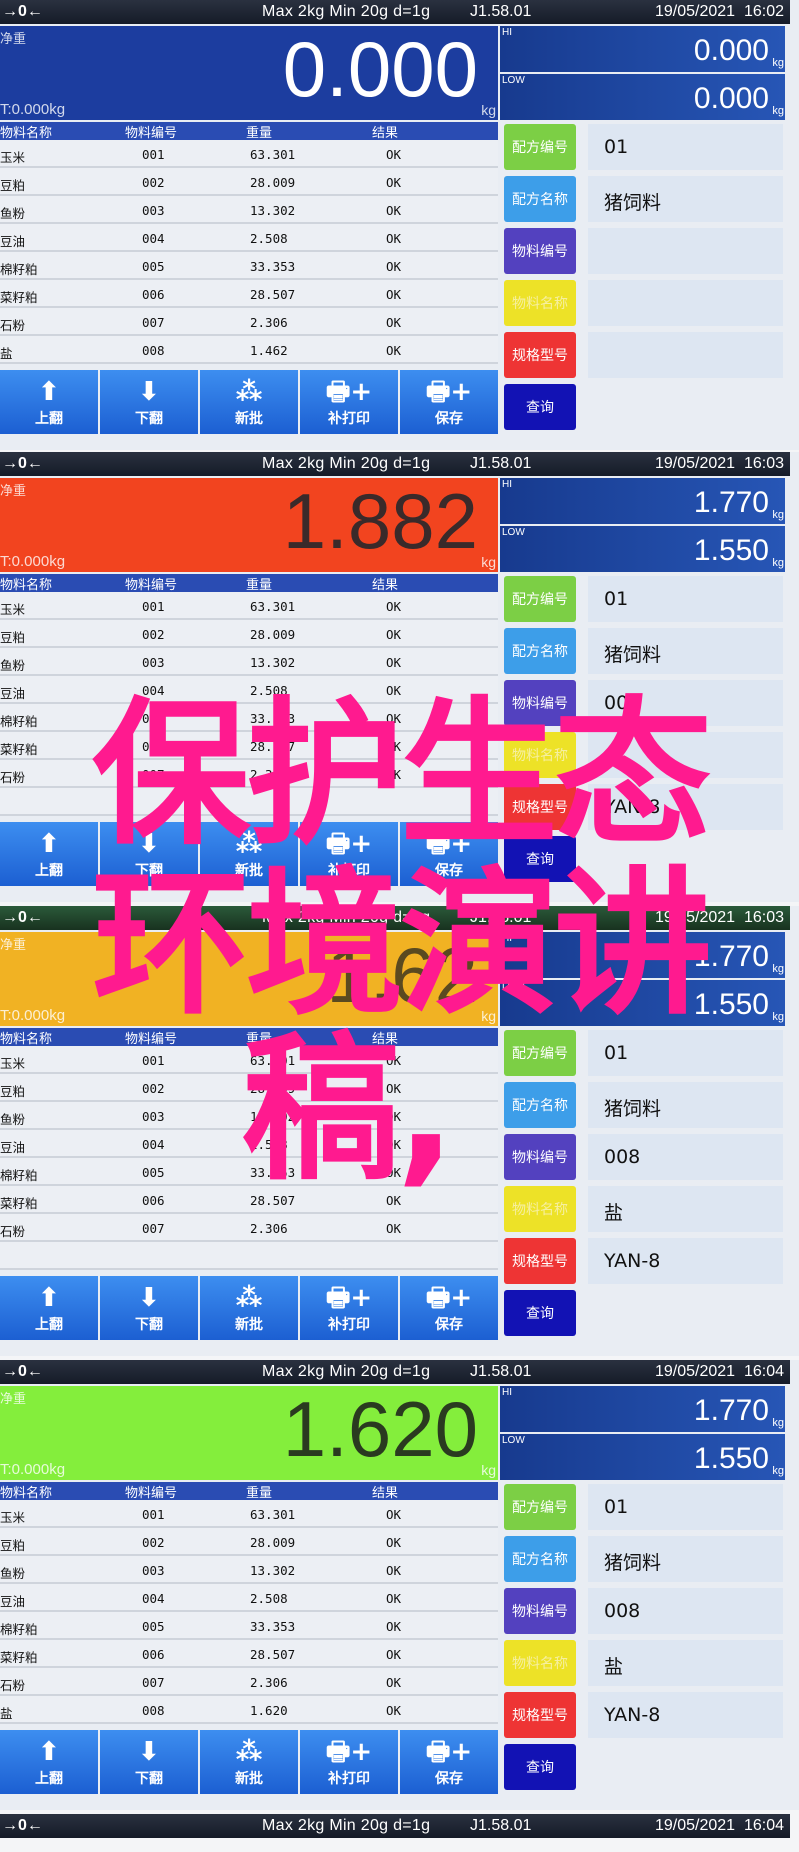  What do you see at coordinates (13, 1545) in the screenshot?
I see `table-cell: 豆粕` at bounding box center [13, 1545].